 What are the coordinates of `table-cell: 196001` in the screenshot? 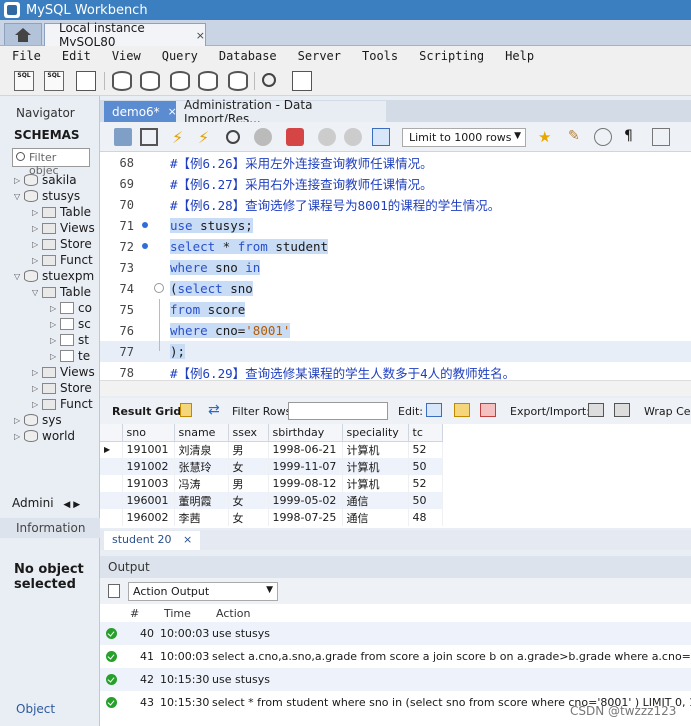 It's located at (148, 500).